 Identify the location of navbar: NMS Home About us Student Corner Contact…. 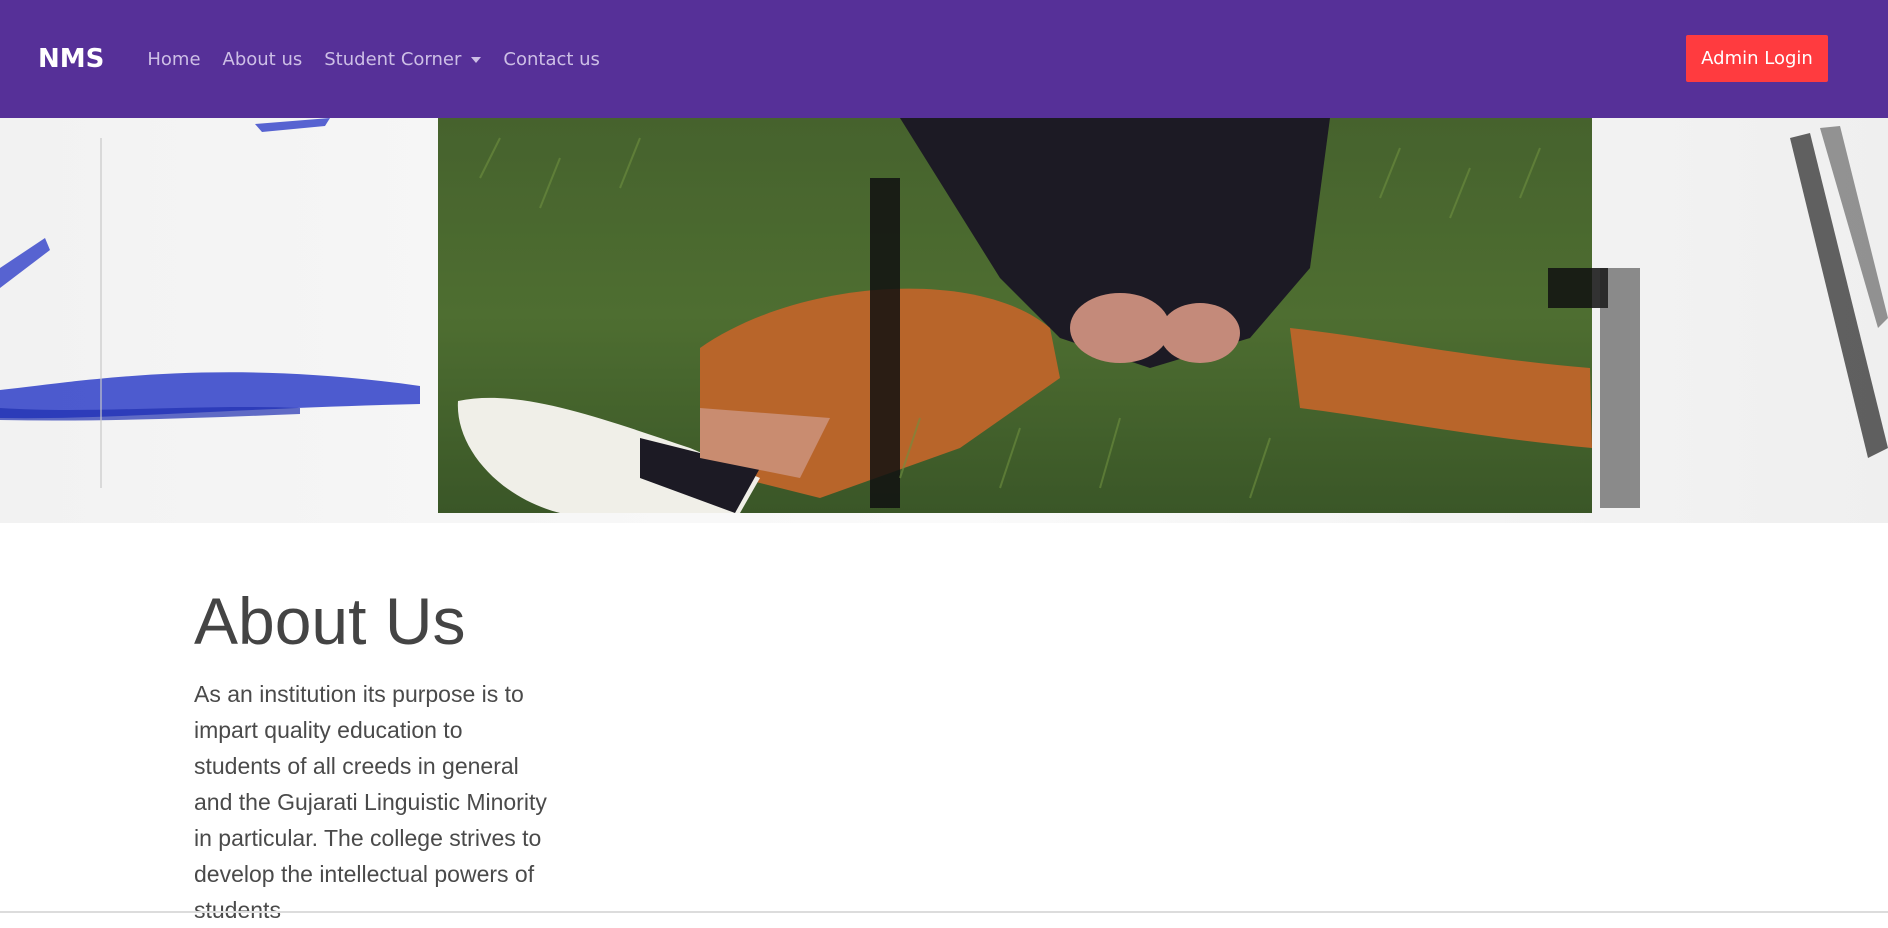
(944, 59).